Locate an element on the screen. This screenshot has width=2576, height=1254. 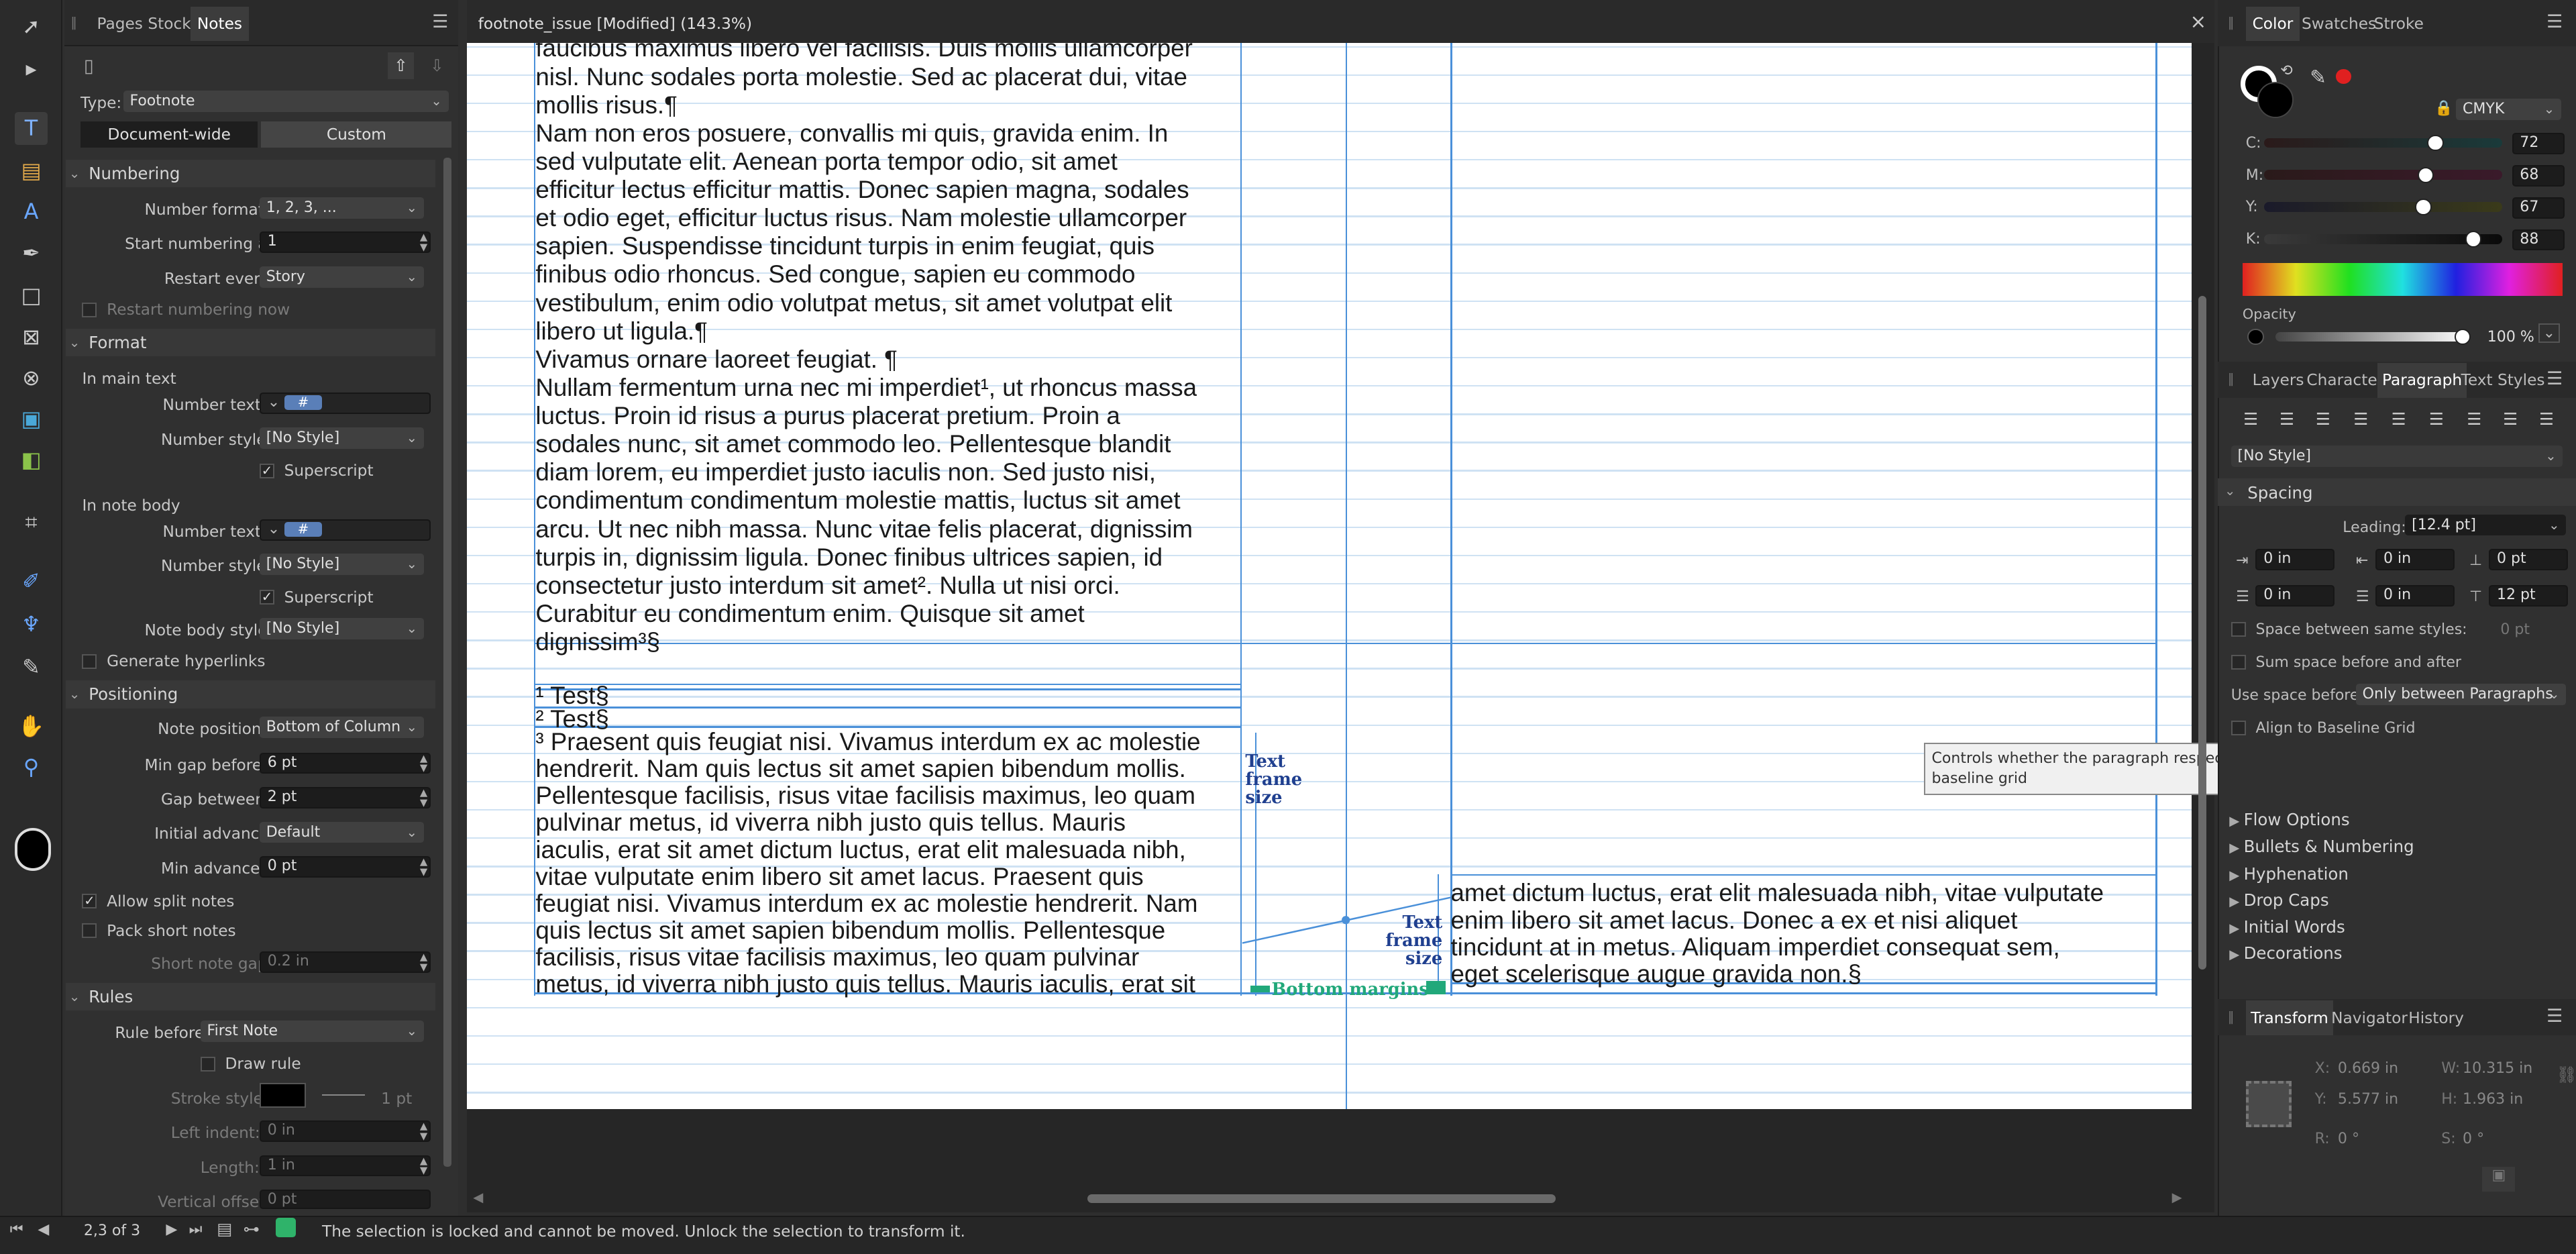
tab-navigator: Navigator is located at coordinates (2369, 1018).